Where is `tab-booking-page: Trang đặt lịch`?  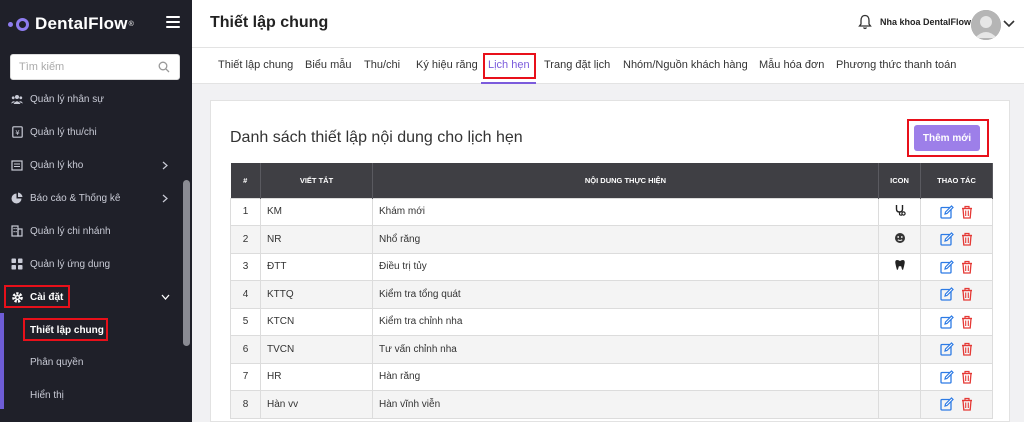
tab-booking-page: Trang đặt lịch is located at coordinates (577, 65).